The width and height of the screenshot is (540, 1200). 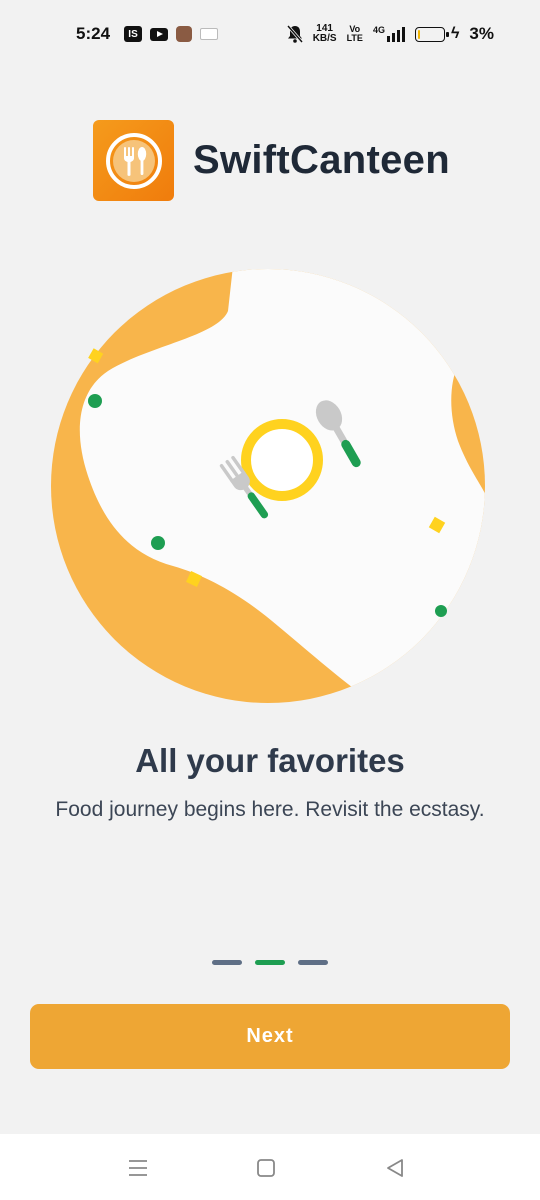 What do you see at coordinates (184, 34) in the screenshot?
I see `app-notification-icon` at bounding box center [184, 34].